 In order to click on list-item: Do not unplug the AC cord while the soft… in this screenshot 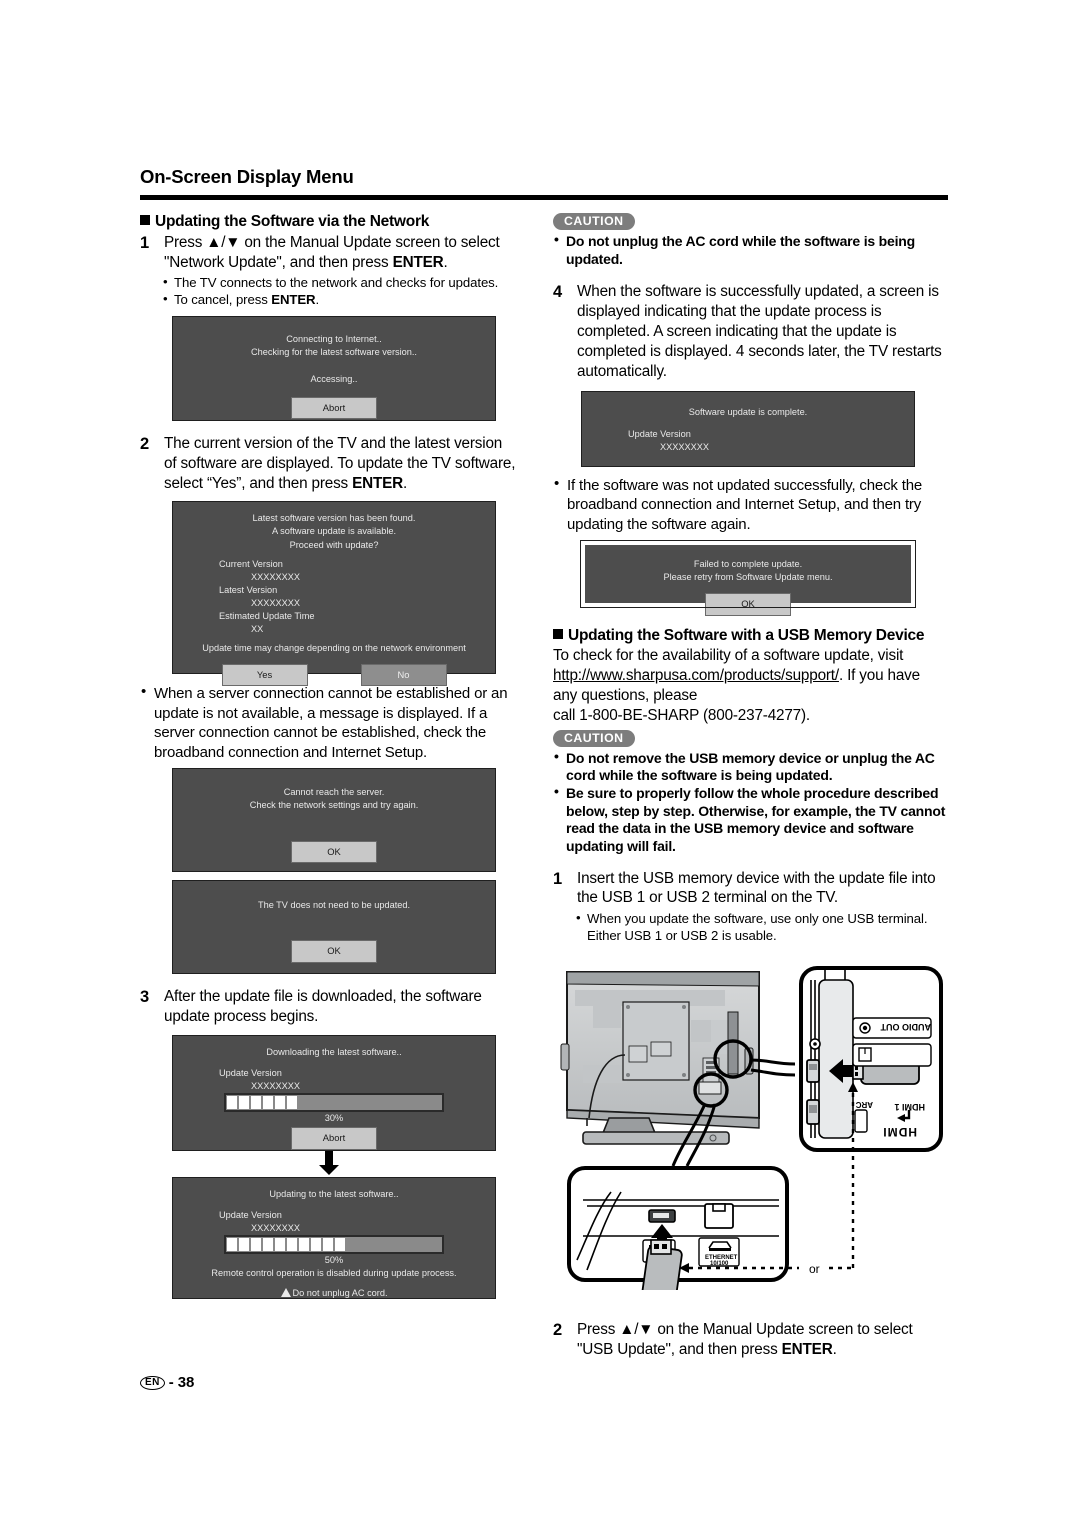, I will do `click(750, 249)`.